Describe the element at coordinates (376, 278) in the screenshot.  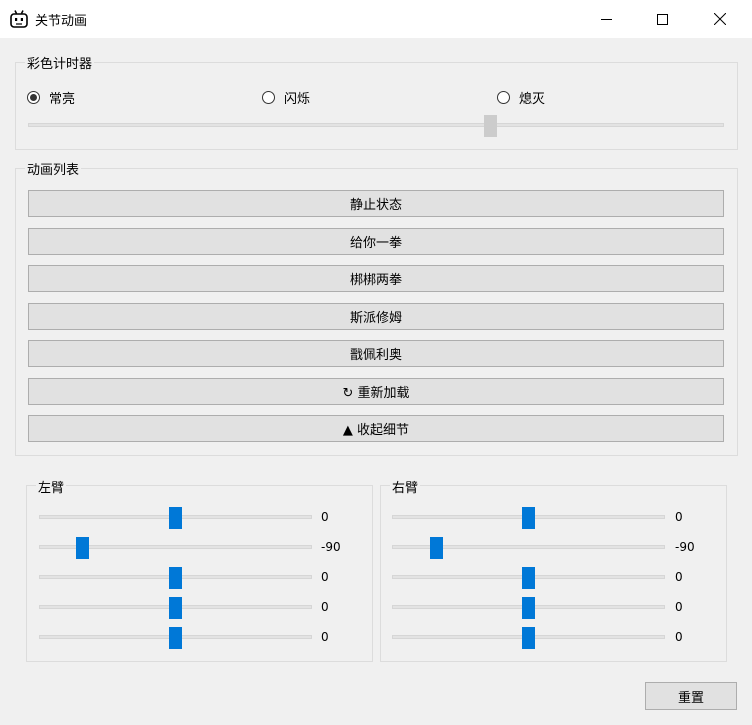
I see `anim-button-double-punch: 梆梆两拳` at that location.